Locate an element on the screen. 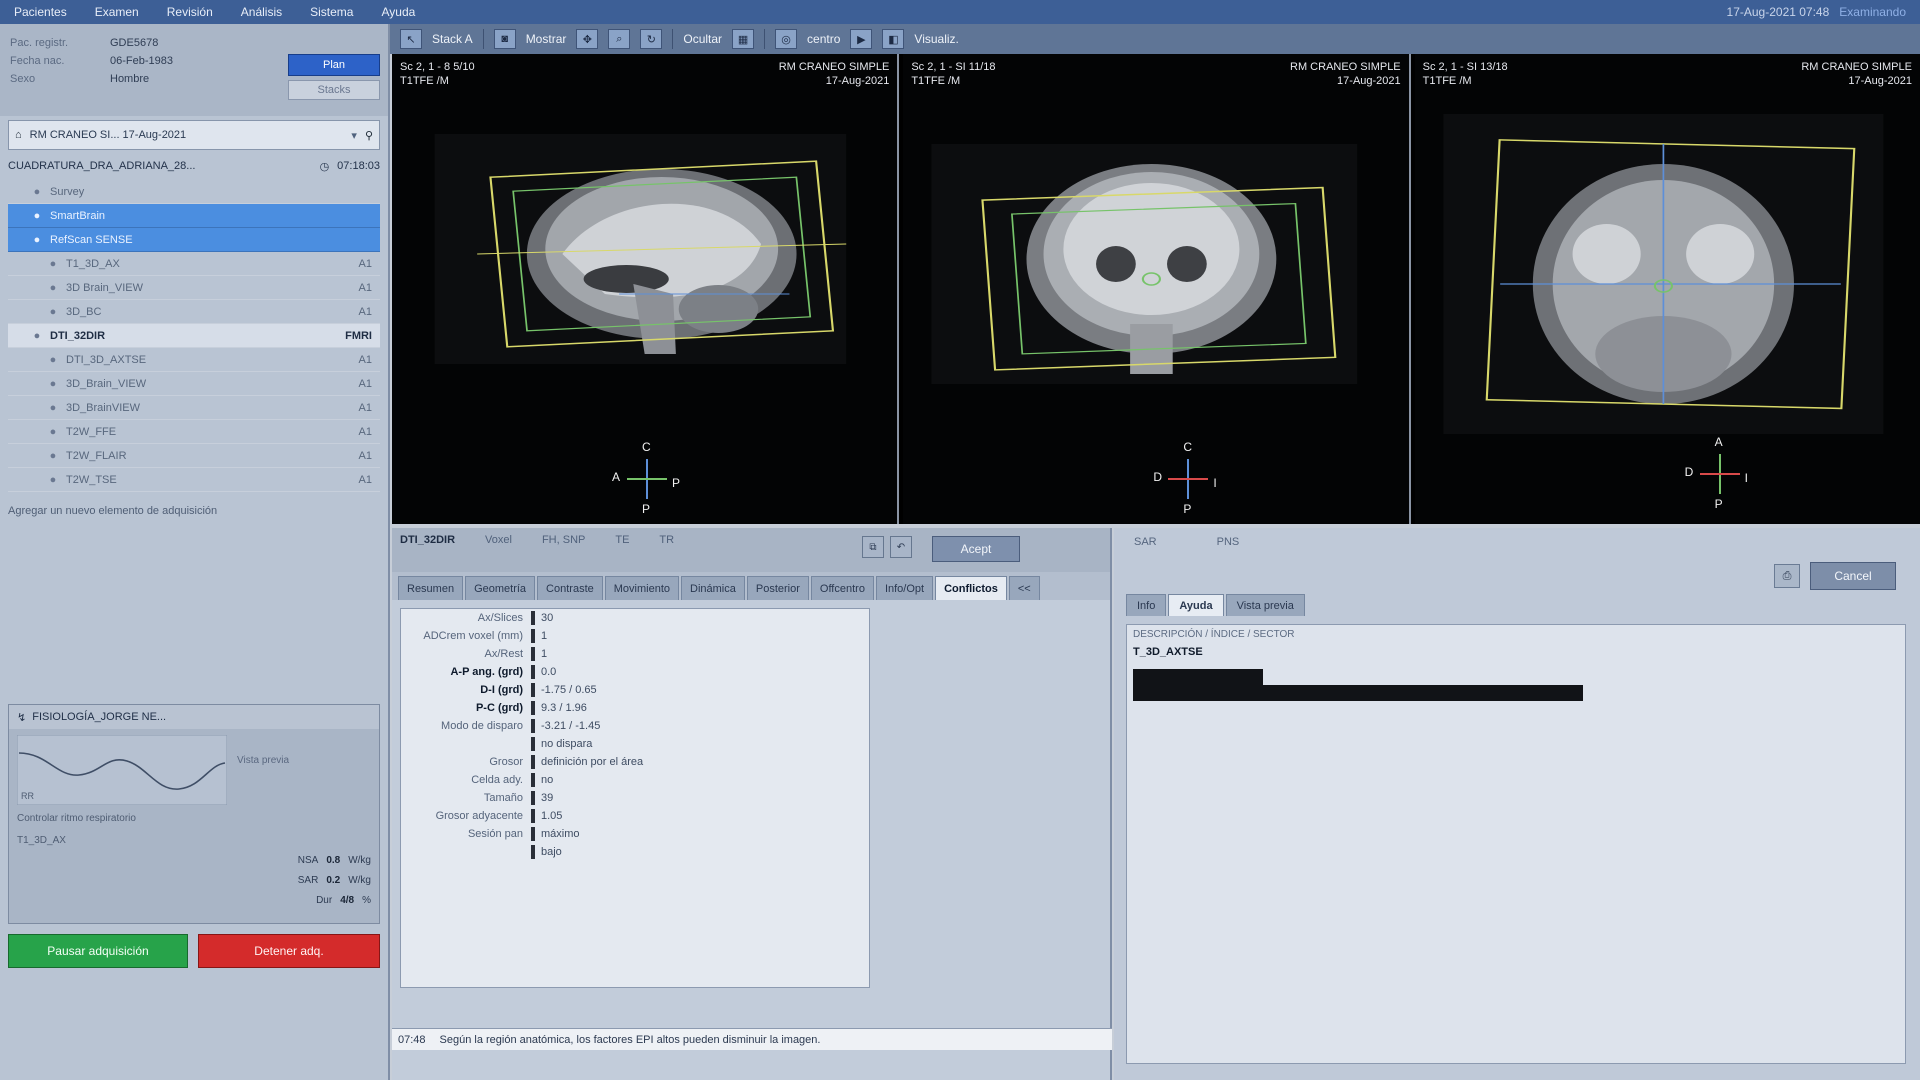 This screenshot has height=1080, width=1920. menu-sistema: Sistema is located at coordinates (331, 12).